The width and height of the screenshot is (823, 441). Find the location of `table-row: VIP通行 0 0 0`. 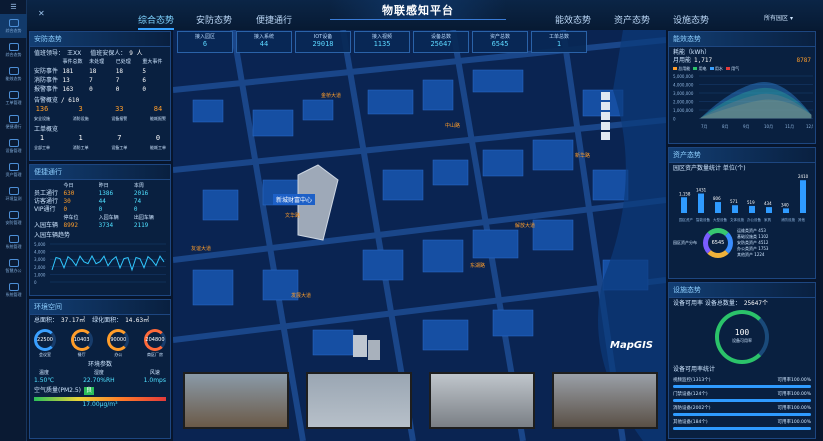

table-row: VIP通行 0 0 0 is located at coordinates (100, 210).